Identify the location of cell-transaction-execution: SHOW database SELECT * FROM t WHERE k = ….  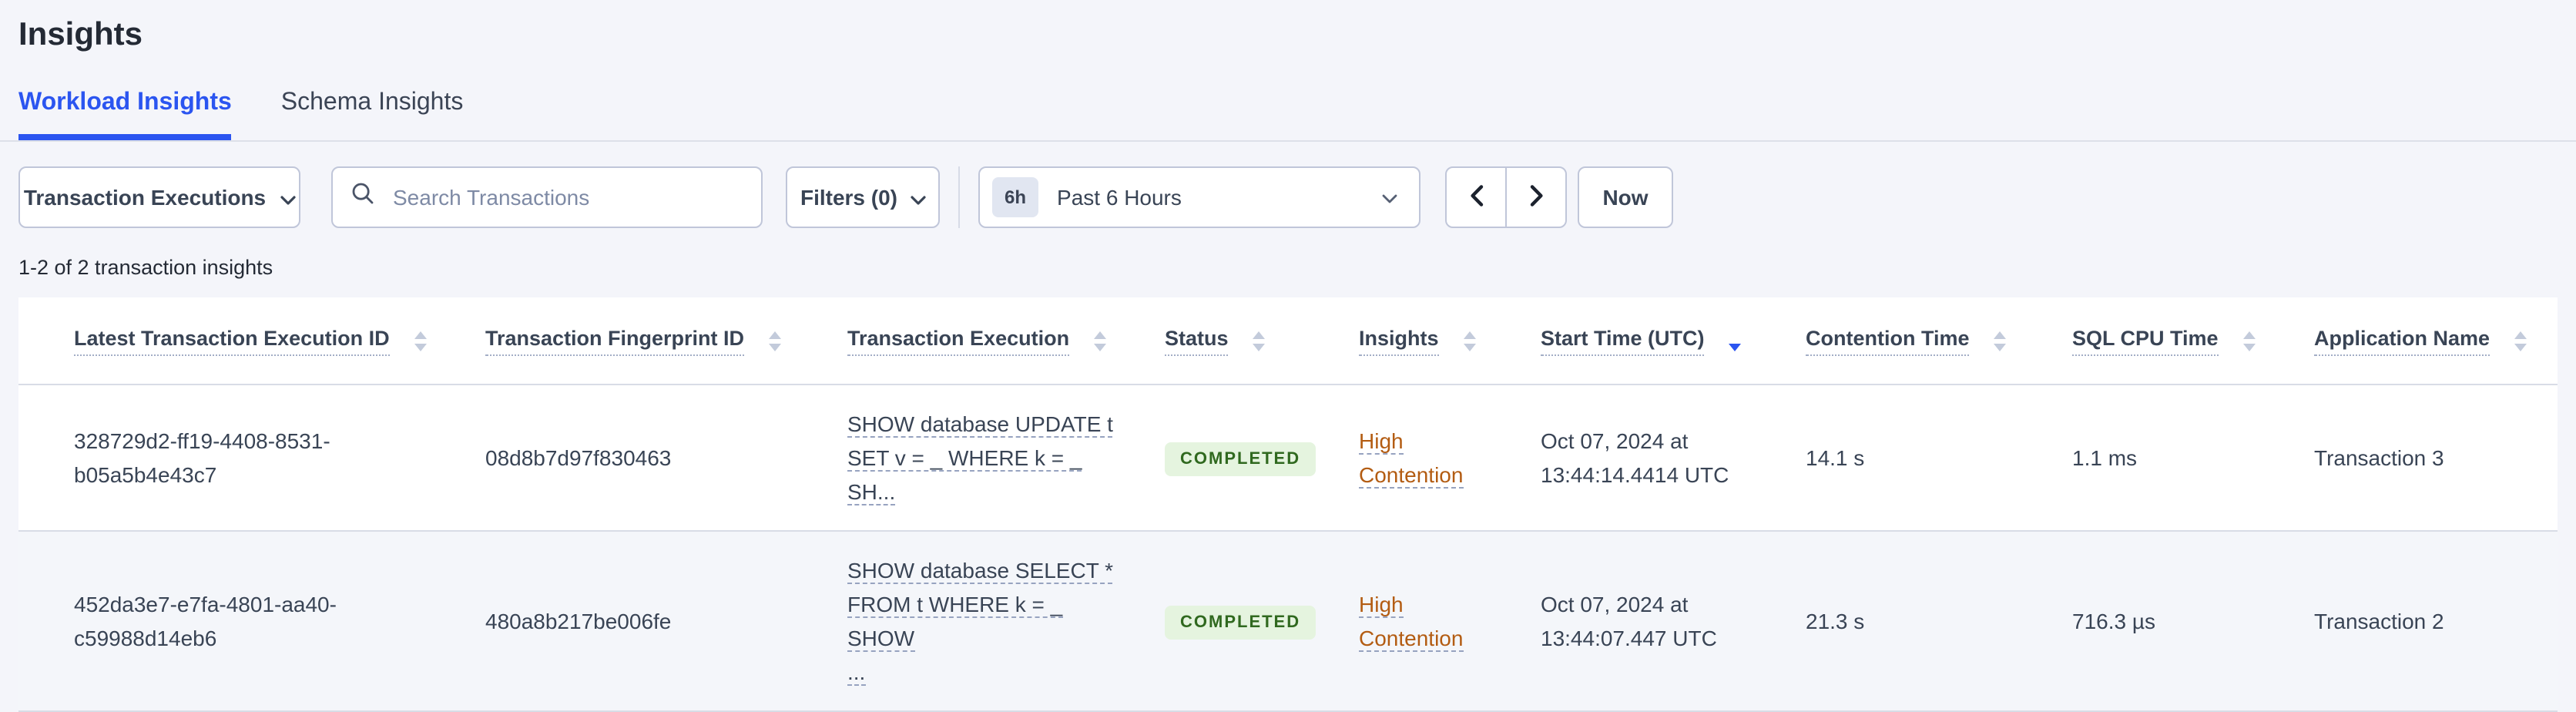
(1006, 621).